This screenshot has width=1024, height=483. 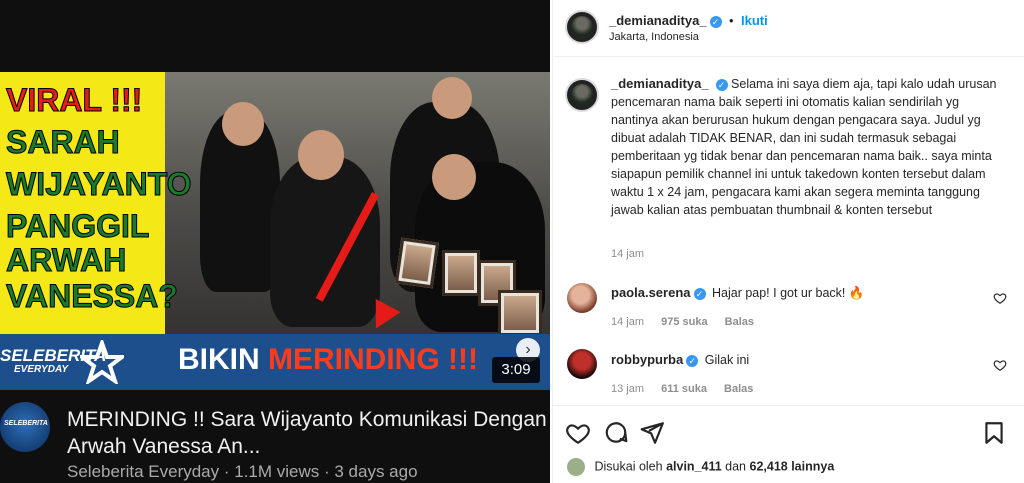 I want to click on comment-likes: 611 suka, so click(x=684, y=389).